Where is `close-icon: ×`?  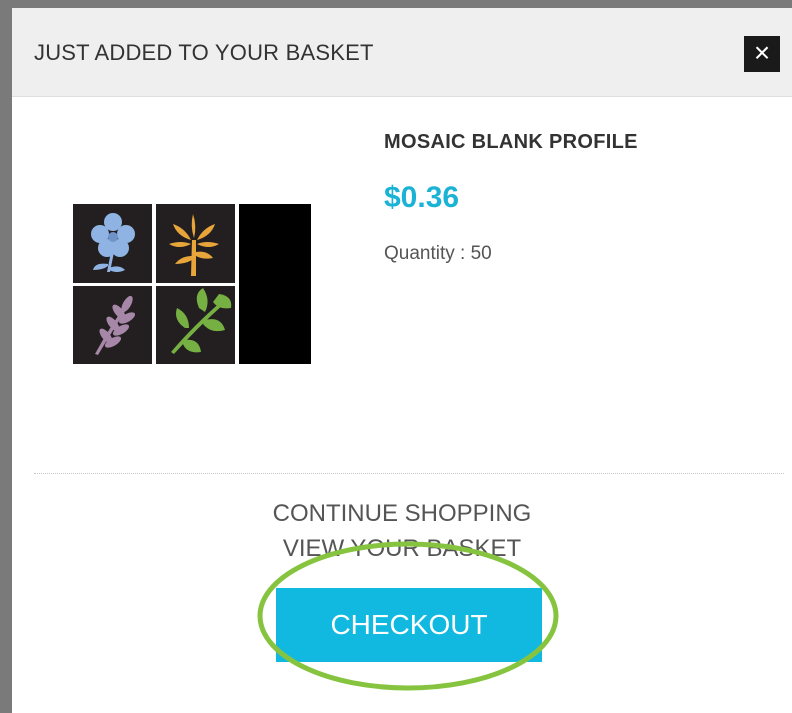
close-icon: × is located at coordinates (762, 52).